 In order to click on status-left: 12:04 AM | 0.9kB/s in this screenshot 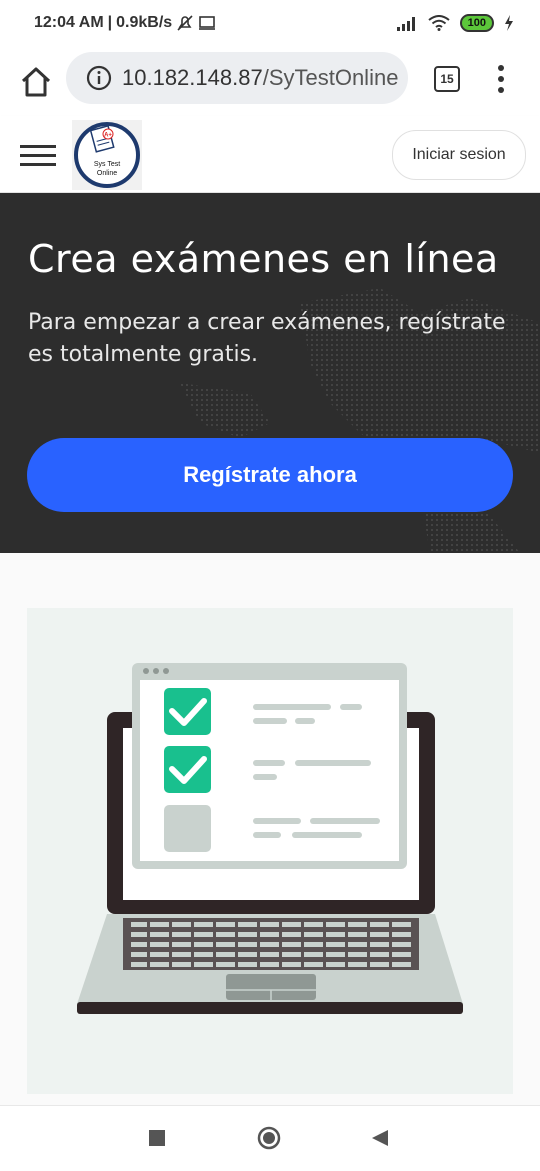, I will do `click(125, 23)`.